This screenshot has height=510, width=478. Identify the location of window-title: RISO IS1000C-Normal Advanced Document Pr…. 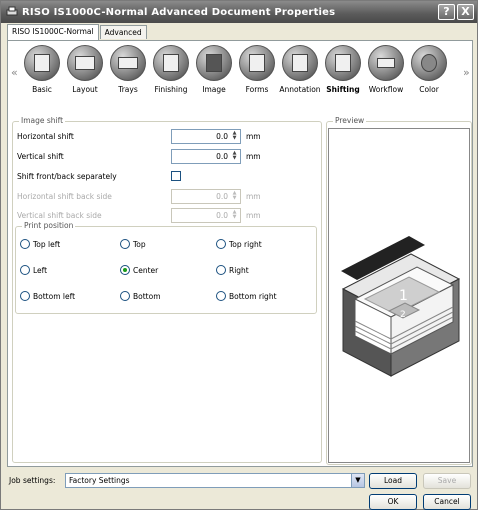
(179, 12).